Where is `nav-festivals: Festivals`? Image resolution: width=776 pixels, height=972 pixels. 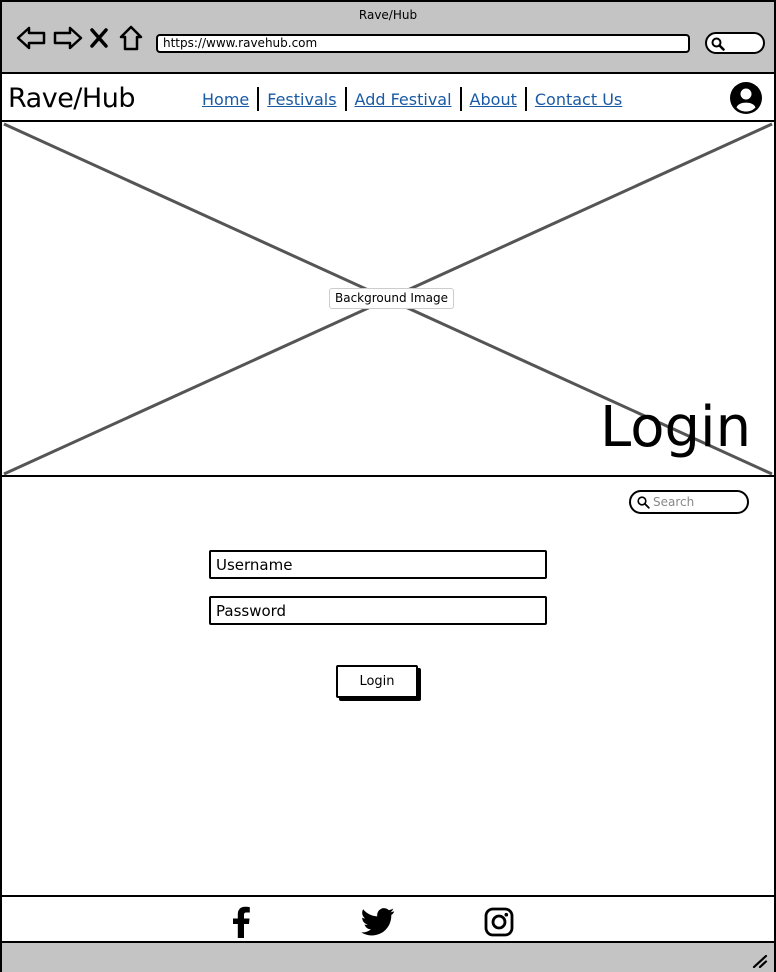
nav-festivals: Festivals is located at coordinates (301, 99).